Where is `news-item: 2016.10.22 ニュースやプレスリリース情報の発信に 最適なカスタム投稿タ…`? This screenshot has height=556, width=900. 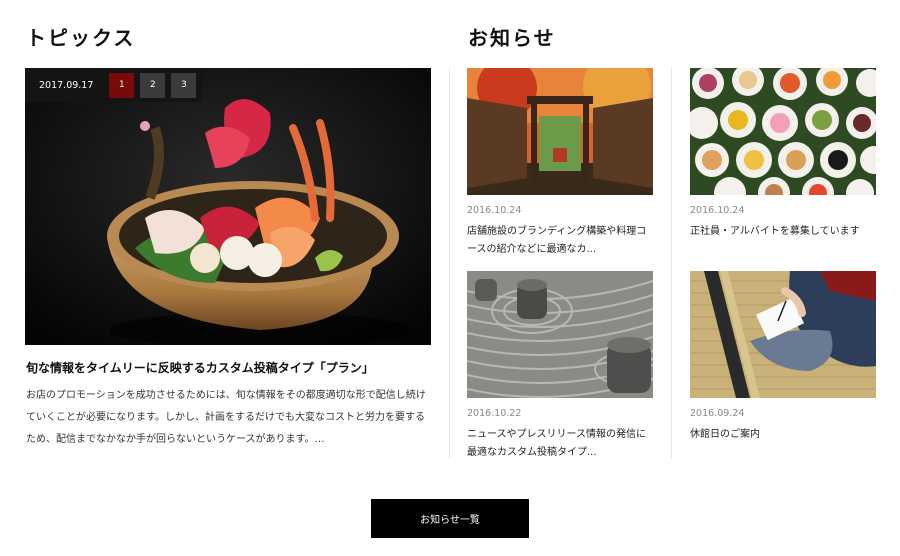
news-item: 2016.10.22 ニュースやプレスリリース情報の発信に 最適なカスタム投稿タ… is located at coordinates (560, 366).